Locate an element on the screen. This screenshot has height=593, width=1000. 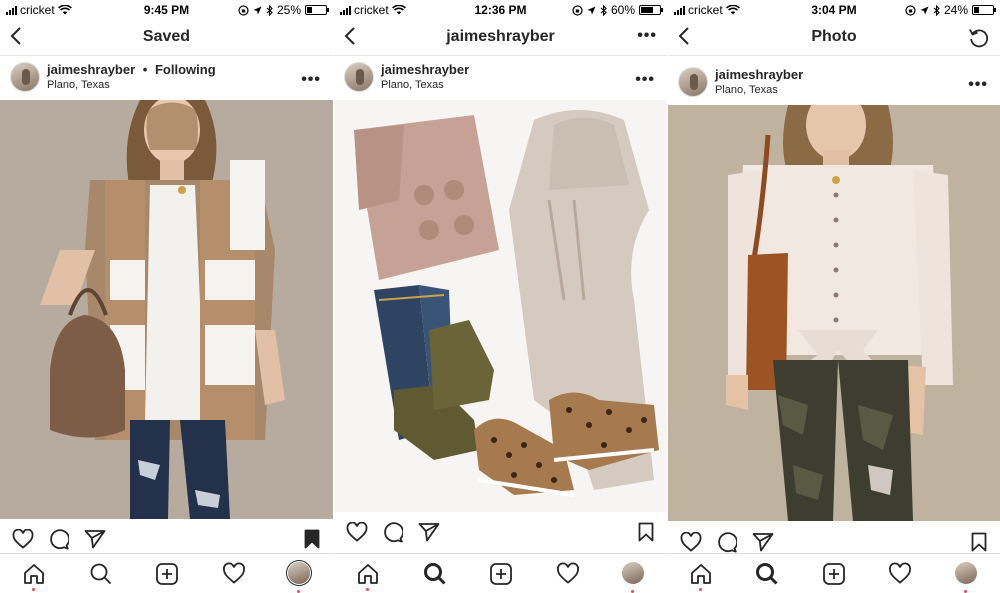
navigation-bar: Photo is located at coordinates (834, 38).